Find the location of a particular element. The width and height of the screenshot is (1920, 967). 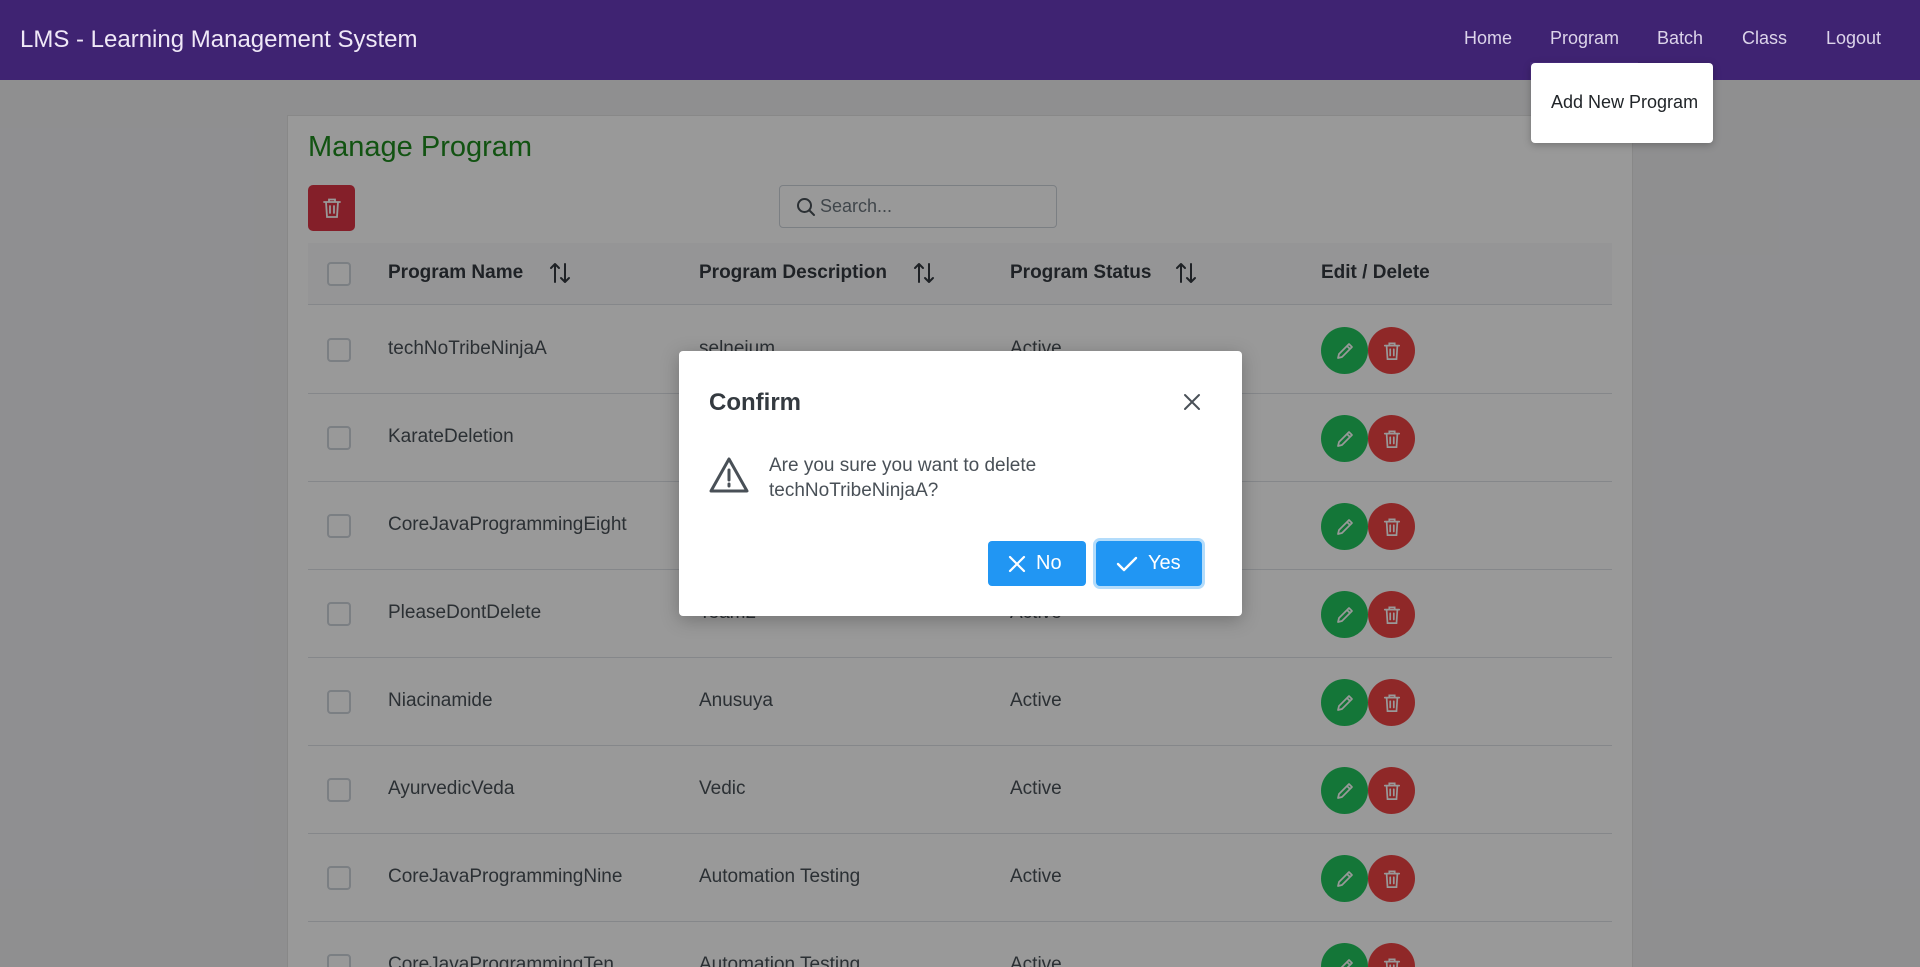

dialog-close-button is located at coordinates (1192, 402).